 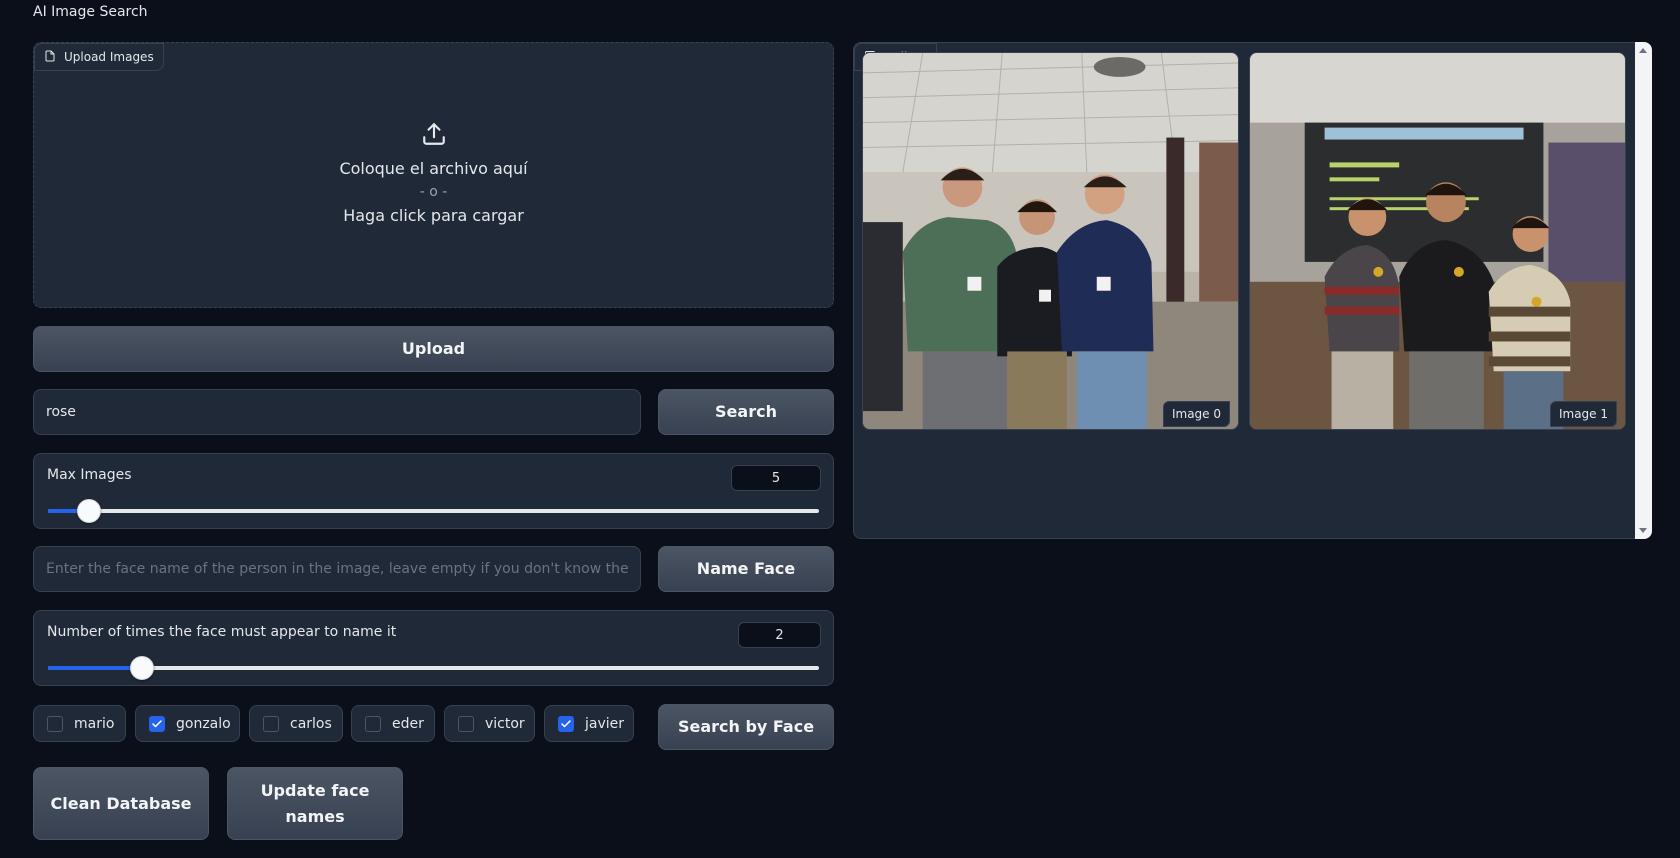 What do you see at coordinates (94, 723) in the screenshot?
I see `face-checkbox-label: mario` at bounding box center [94, 723].